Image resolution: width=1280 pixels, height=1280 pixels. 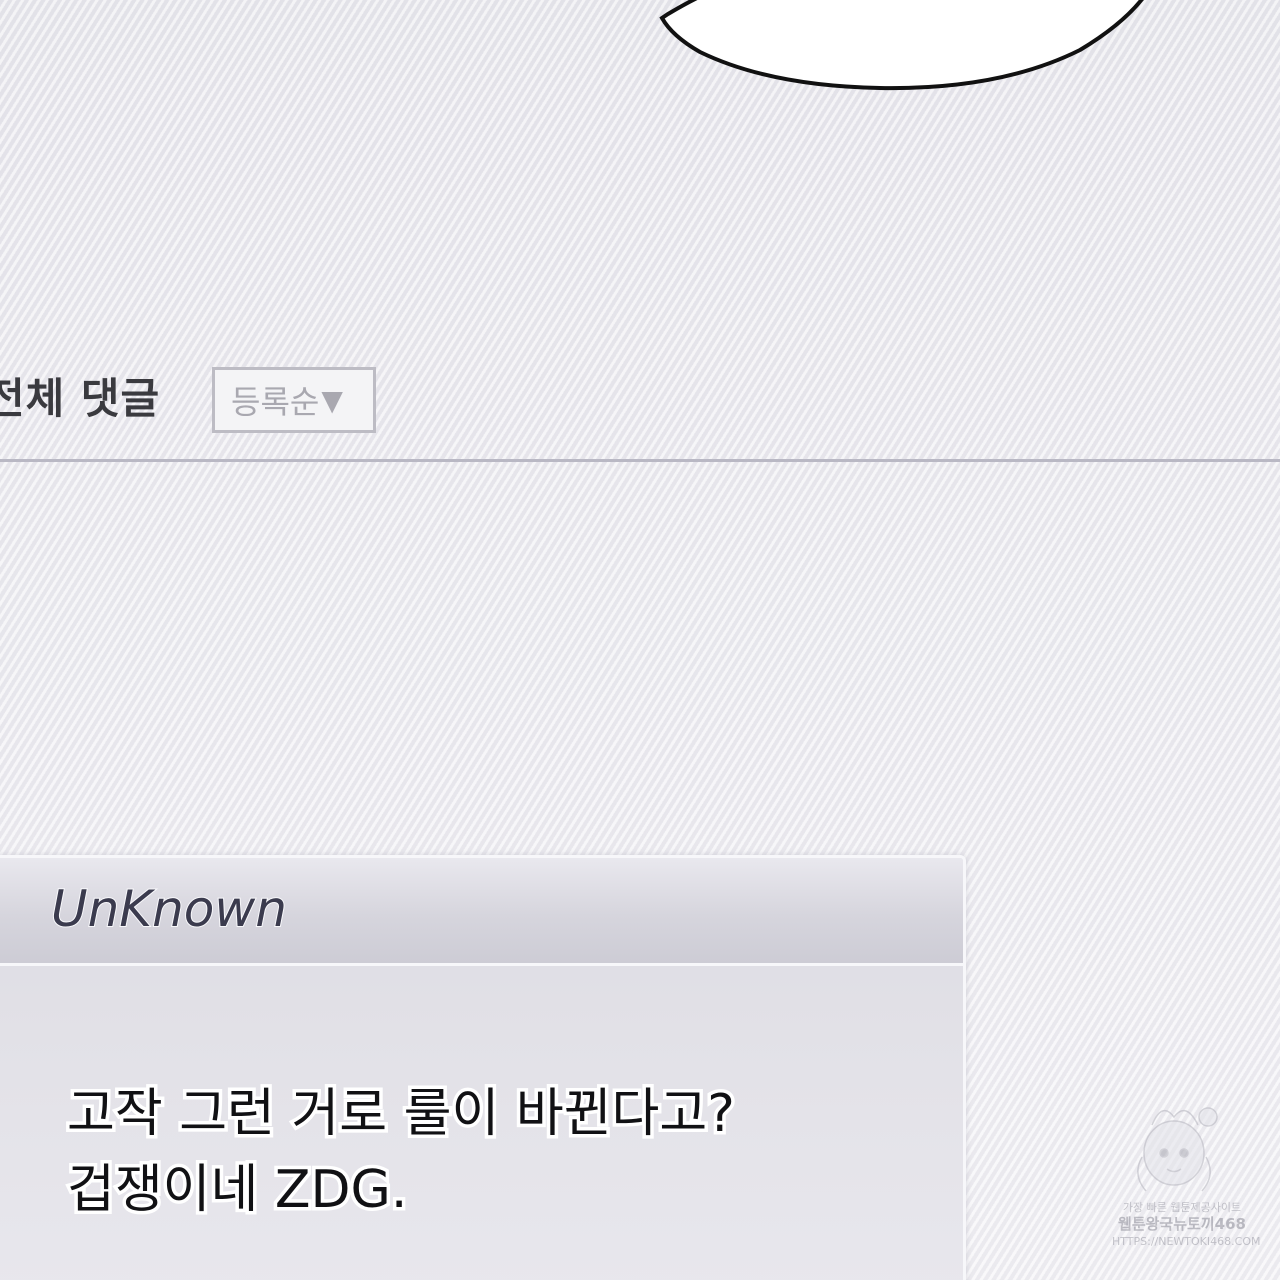 I want to click on sort-dropdown: 등록순 ▼, so click(x=294, y=400).